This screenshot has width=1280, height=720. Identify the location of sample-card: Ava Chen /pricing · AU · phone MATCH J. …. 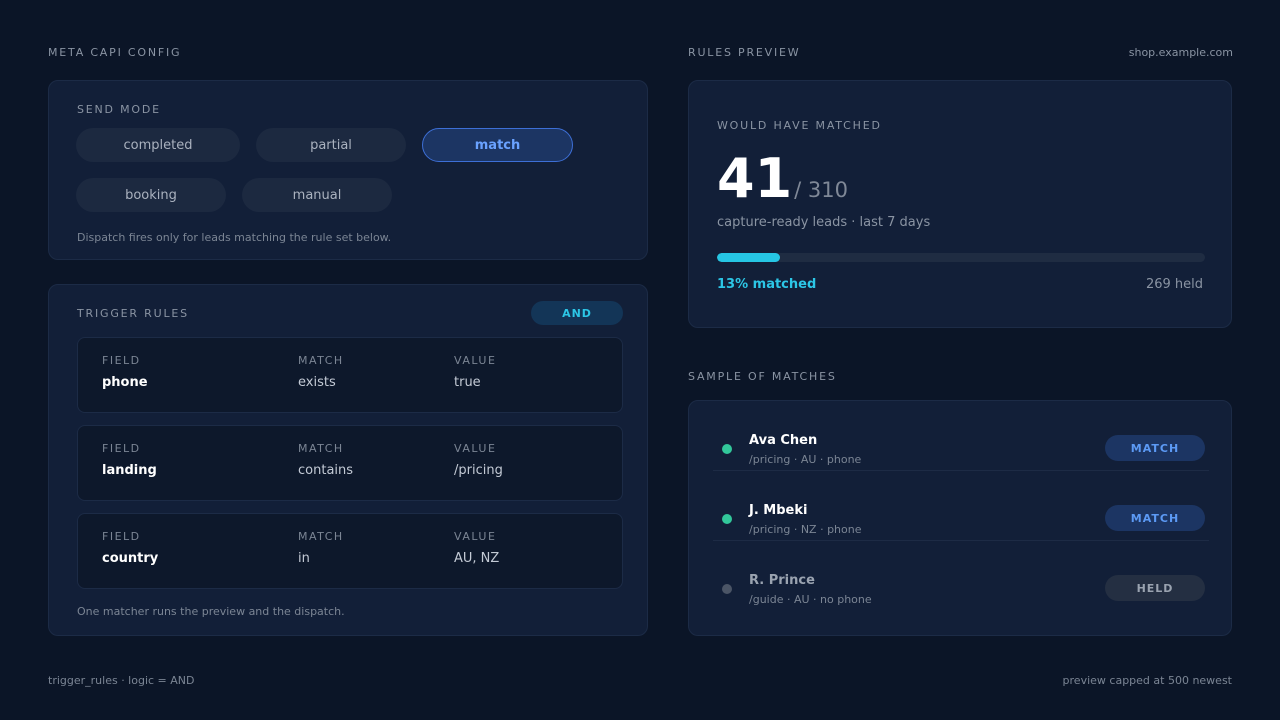
(960, 518).